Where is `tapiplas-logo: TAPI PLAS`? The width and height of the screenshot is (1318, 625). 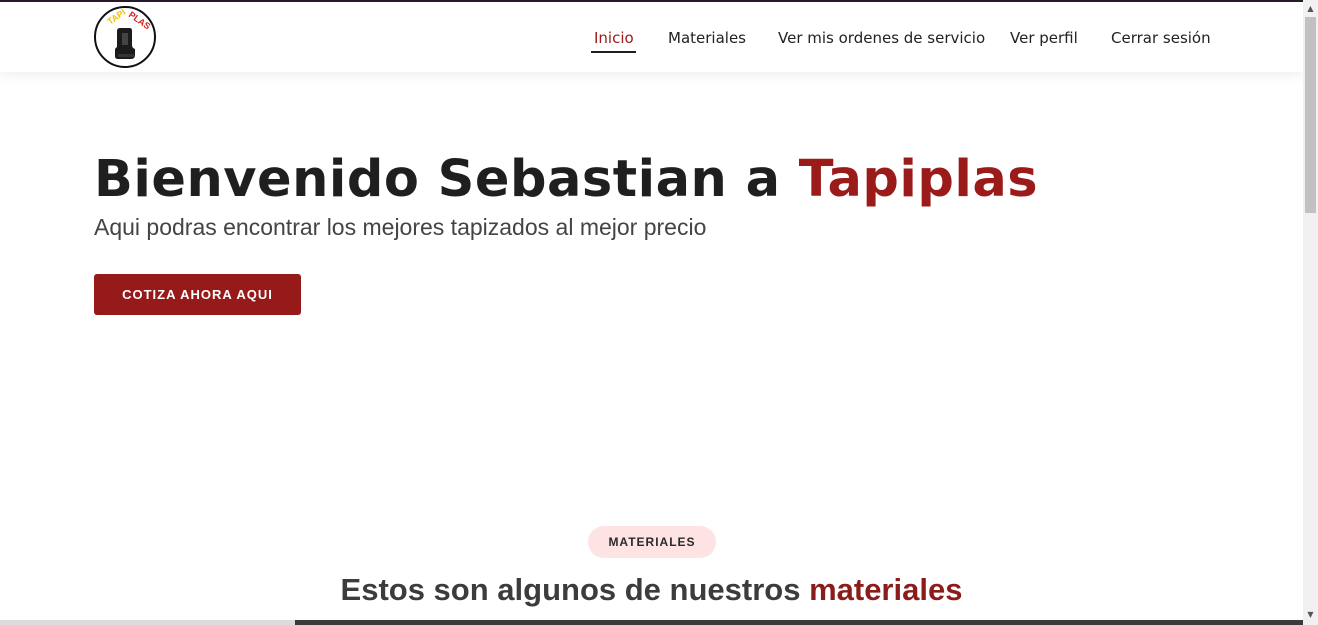
tapiplas-logo: TAPI PLAS is located at coordinates (125, 37).